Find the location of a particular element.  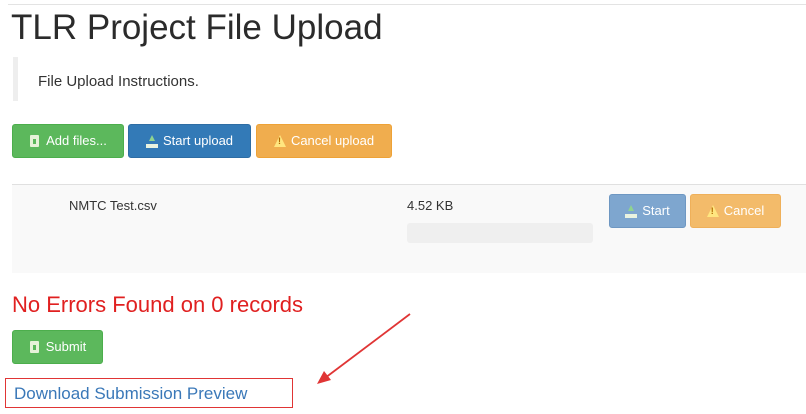

page-title: TLR Project File Upload is located at coordinates (197, 27).